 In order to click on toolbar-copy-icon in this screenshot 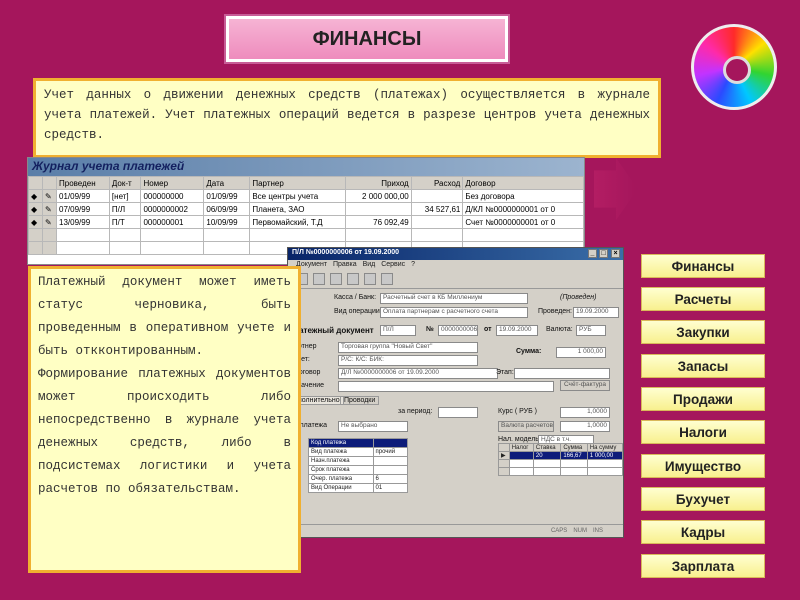, I will do `click(353, 279)`.